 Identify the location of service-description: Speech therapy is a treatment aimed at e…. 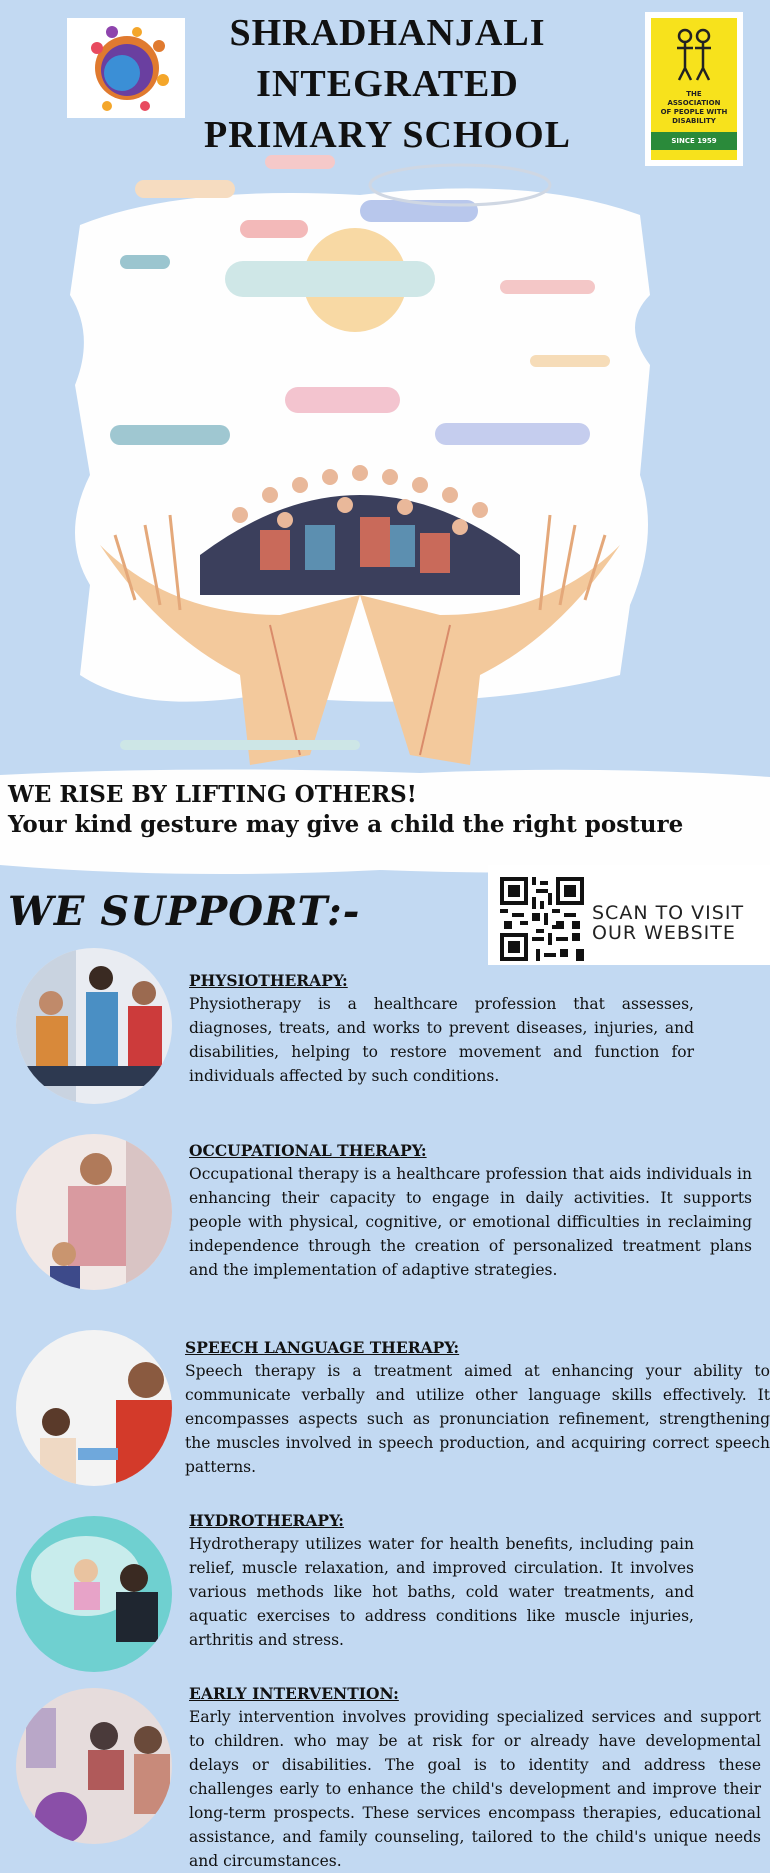
(477, 1419).